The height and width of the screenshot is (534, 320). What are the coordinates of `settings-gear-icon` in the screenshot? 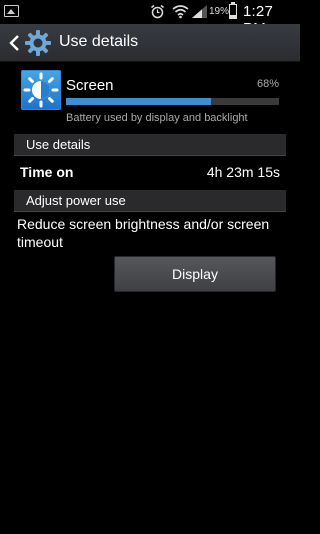 It's located at (38, 43).